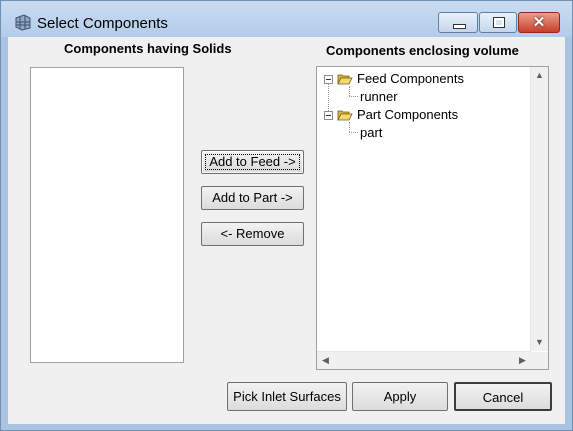 This screenshot has height=431, width=573. Describe the element at coordinates (287, 396) in the screenshot. I see `pick-inlet-surfaces-button: Pick Inlet Surfaces` at that location.